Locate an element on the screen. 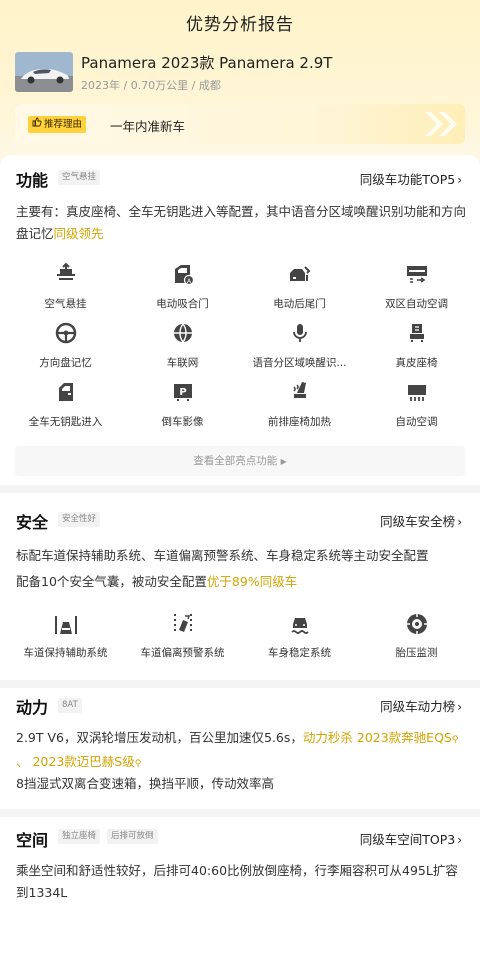 This screenshot has width=480, height=959. power-tag: 8AT is located at coordinates (70, 705).